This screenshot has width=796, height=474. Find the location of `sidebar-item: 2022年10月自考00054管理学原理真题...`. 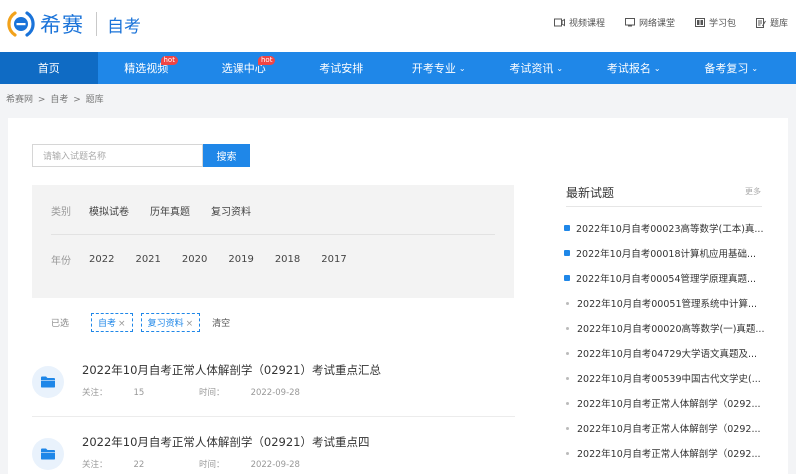

sidebar-item: 2022年10月自考00054管理学原理真题... is located at coordinates (664, 278).